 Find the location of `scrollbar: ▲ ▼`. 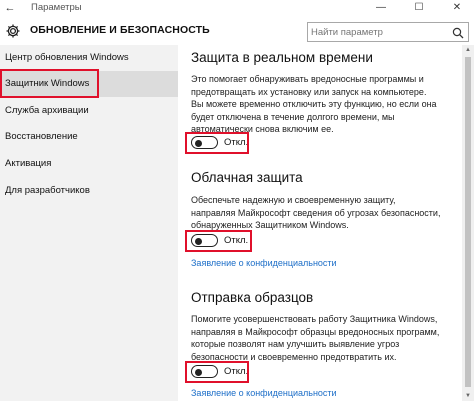

scrollbar: ▲ ▼ is located at coordinates (468, 223).